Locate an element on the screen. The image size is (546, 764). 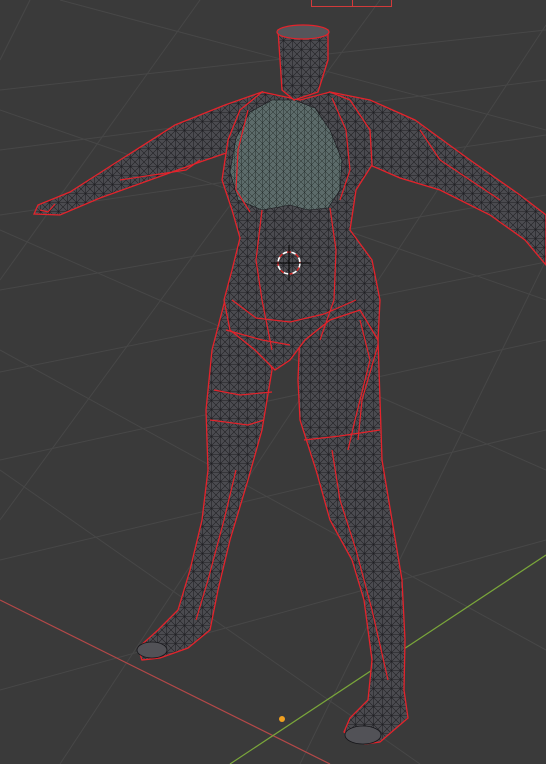
right-foot is located at coordinates (363, 735).